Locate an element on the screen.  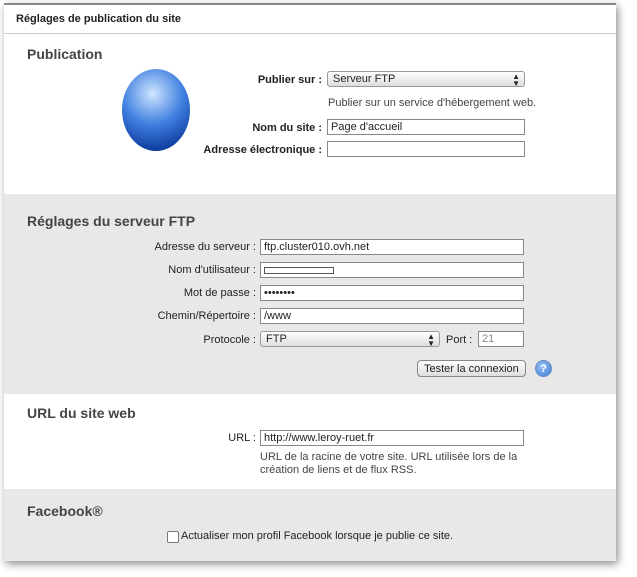
username-label: Nom d'utilisateur : is located at coordinates (212, 270).